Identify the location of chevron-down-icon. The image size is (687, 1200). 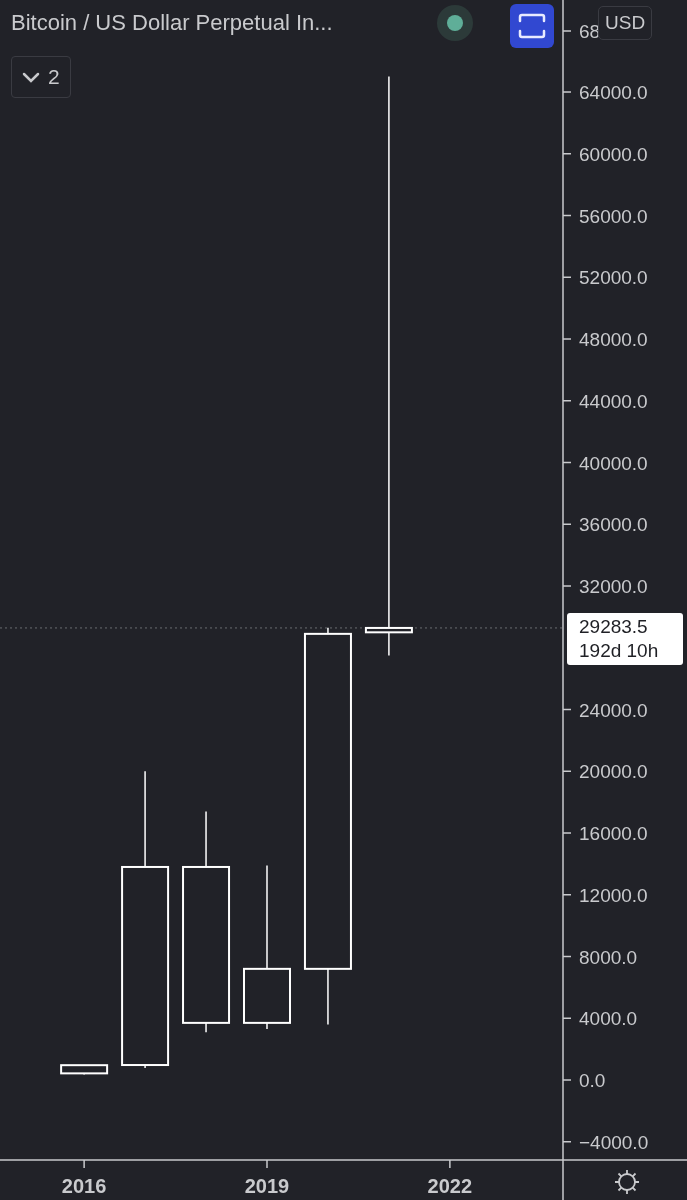
(31, 77).